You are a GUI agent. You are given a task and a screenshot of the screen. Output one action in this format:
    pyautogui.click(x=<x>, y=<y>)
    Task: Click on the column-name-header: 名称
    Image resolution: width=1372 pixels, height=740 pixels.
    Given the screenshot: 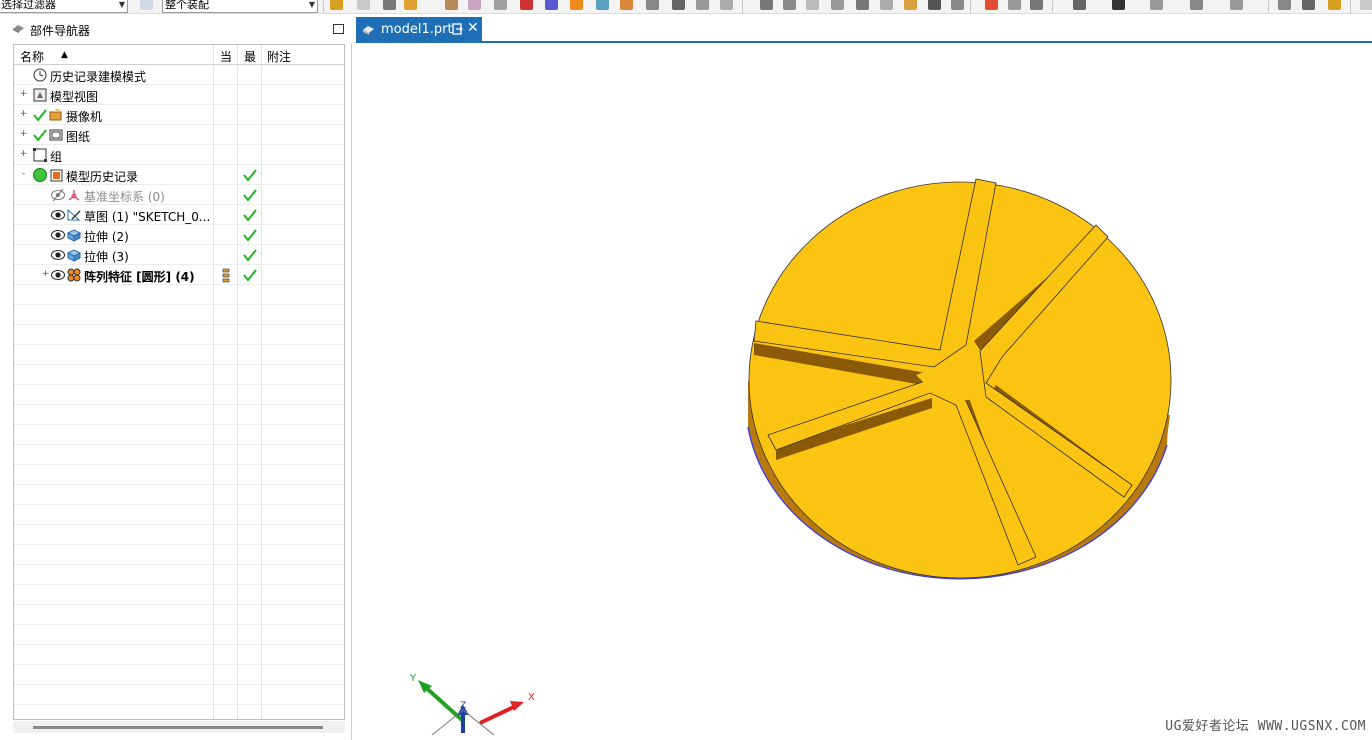 What is the action you would take?
    pyautogui.click(x=32, y=56)
    